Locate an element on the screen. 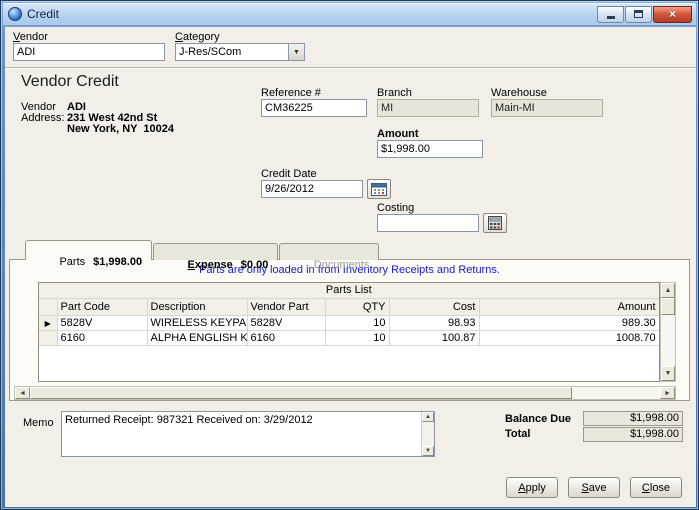 This screenshot has width=699, height=510. scroll-down-icon: ▼ is located at coordinates (668, 373).